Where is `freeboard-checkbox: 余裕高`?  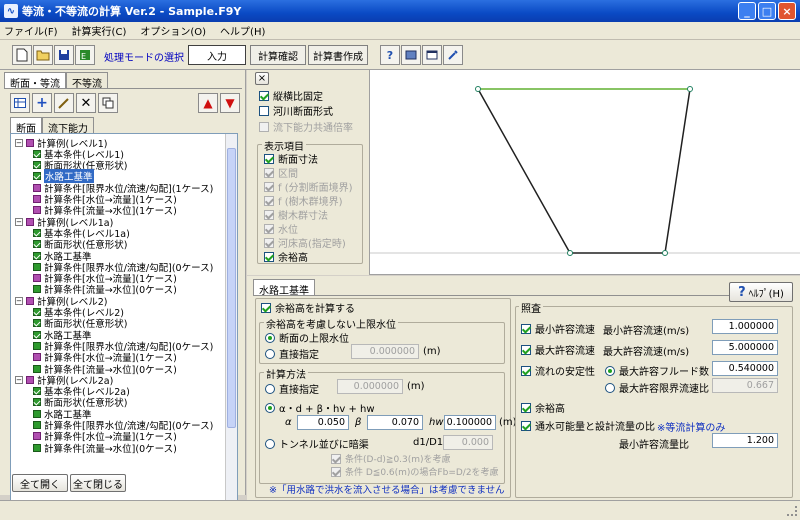
freeboard-checkbox: 余裕高 is located at coordinates (543, 407).